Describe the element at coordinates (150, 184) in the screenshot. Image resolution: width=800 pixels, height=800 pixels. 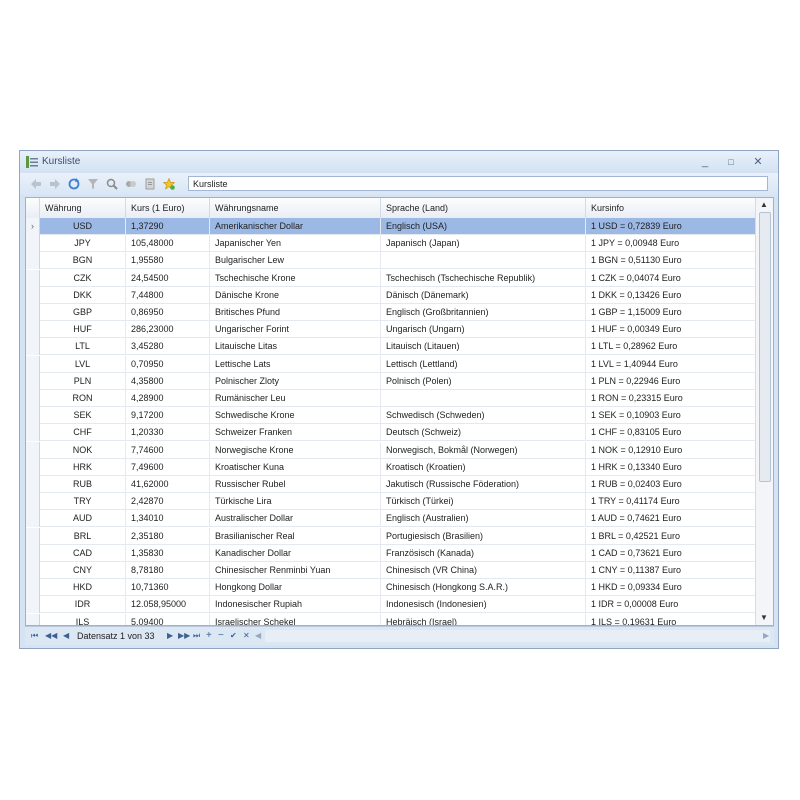
I see `report-icon` at that location.